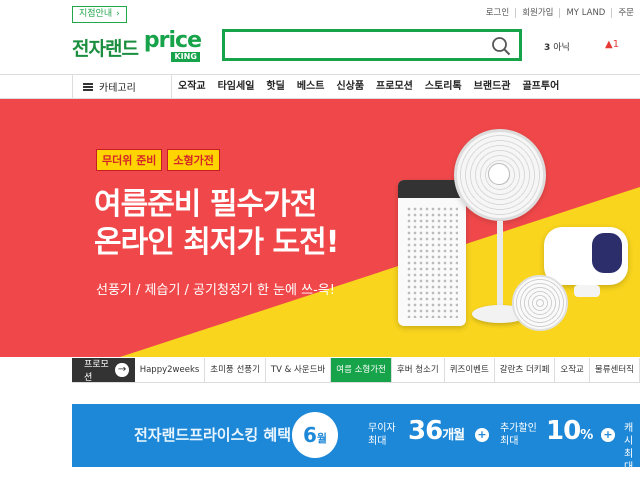 The image size is (640, 480). What do you see at coordinates (382, 435) in the screenshot?
I see `benefit-item1-label: 무이자 최대` at bounding box center [382, 435].